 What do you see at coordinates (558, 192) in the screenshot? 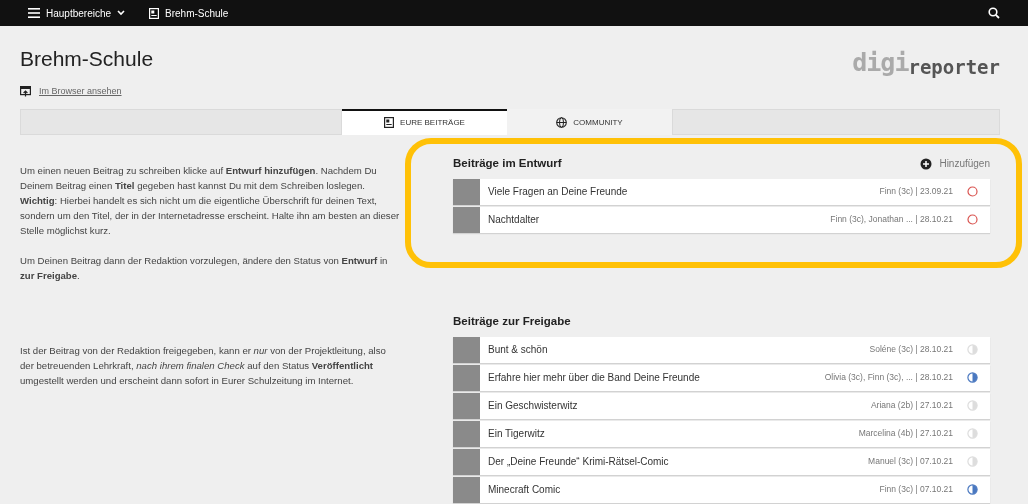
I see `post-title: Viele Fragen an Deine Freunde` at bounding box center [558, 192].